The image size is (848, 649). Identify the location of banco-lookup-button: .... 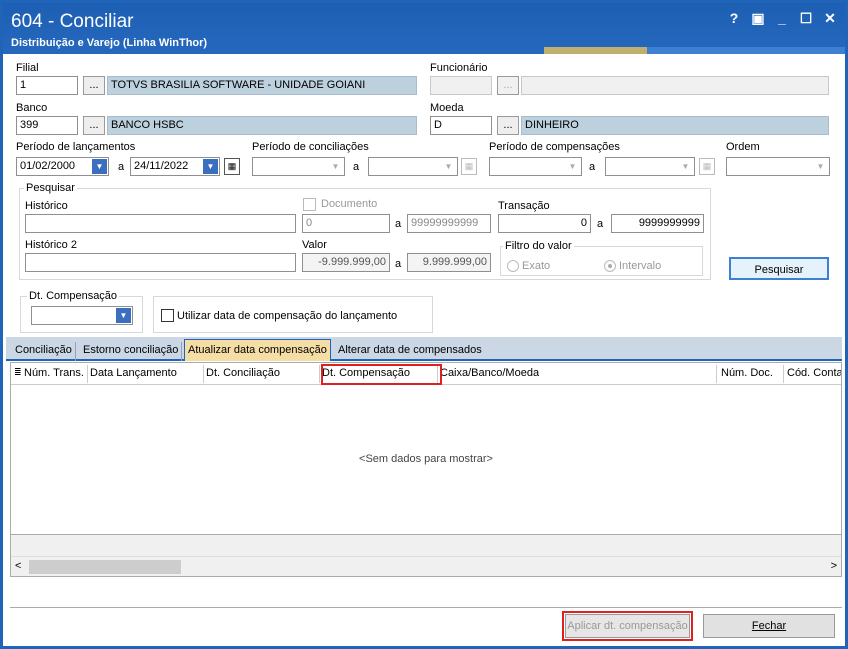
(94, 125).